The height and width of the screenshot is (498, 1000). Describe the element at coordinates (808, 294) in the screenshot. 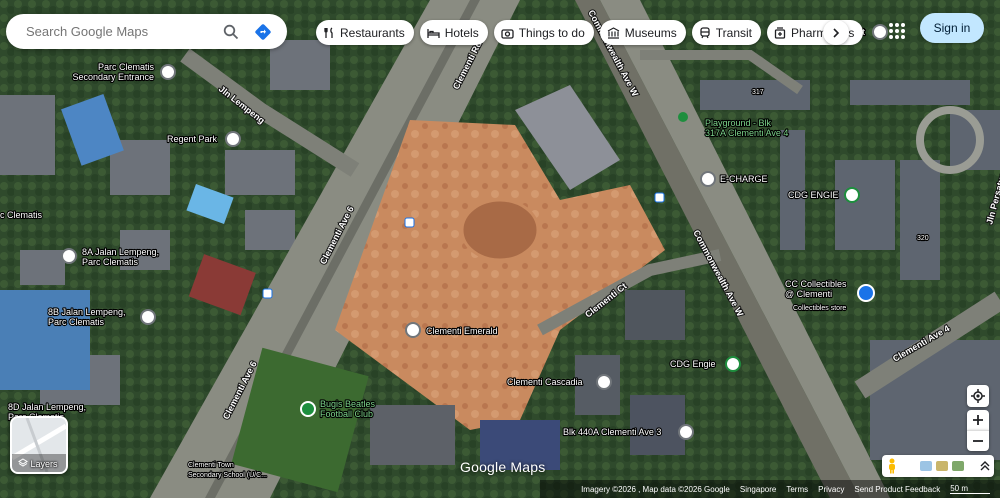

I see `place-label-line: @ Clementi` at that location.